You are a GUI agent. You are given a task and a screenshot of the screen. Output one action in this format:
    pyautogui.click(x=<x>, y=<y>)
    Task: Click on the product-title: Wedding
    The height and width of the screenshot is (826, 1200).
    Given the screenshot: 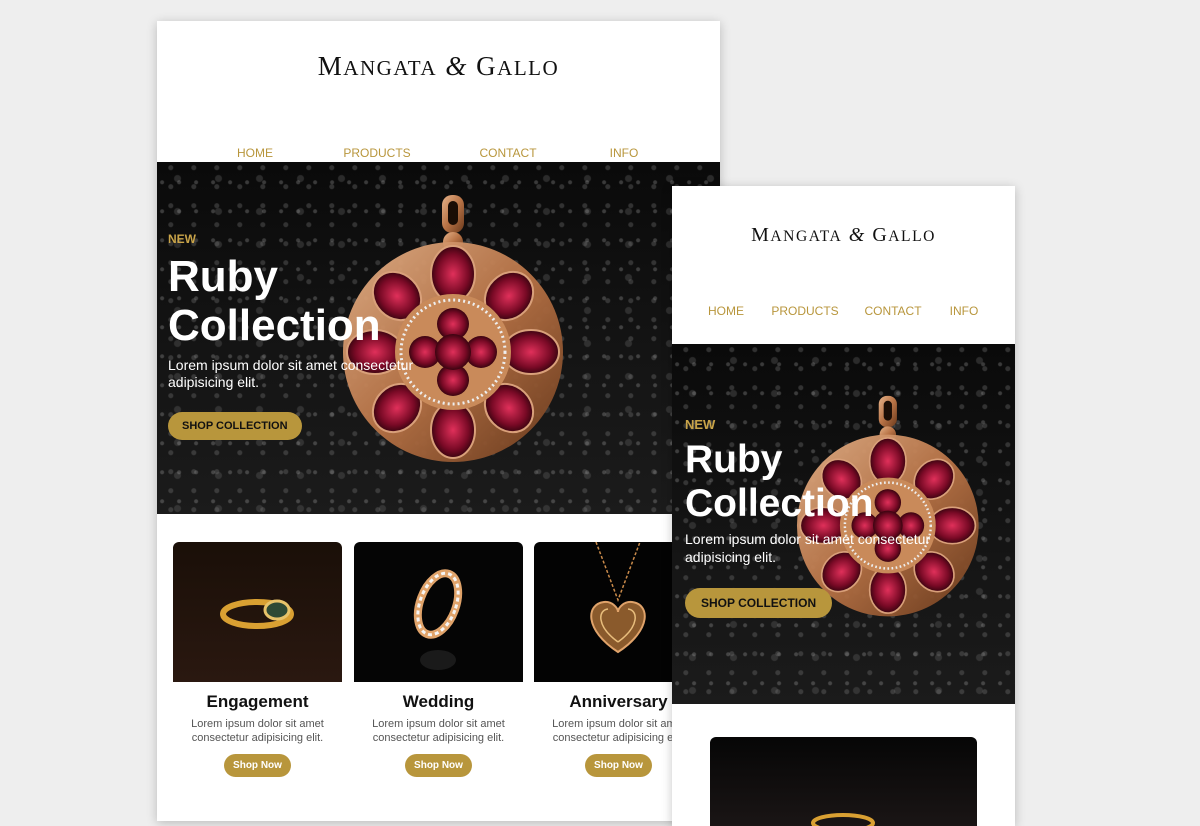 What is the action you would take?
    pyautogui.click(x=438, y=701)
    